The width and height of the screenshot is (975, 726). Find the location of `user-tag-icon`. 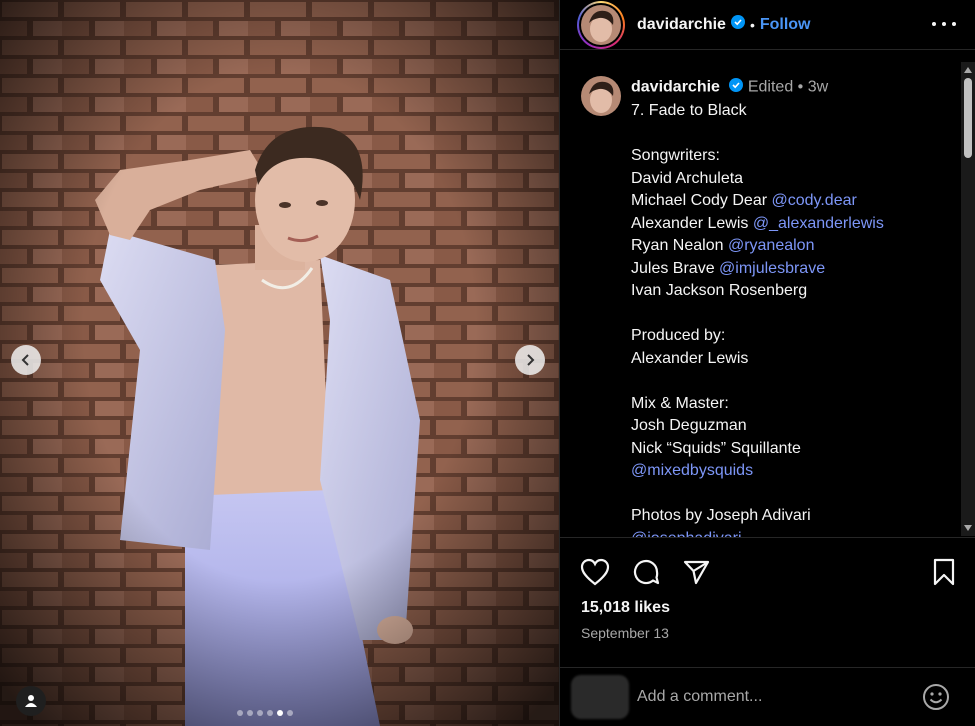

user-tag-icon is located at coordinates (31, 701).